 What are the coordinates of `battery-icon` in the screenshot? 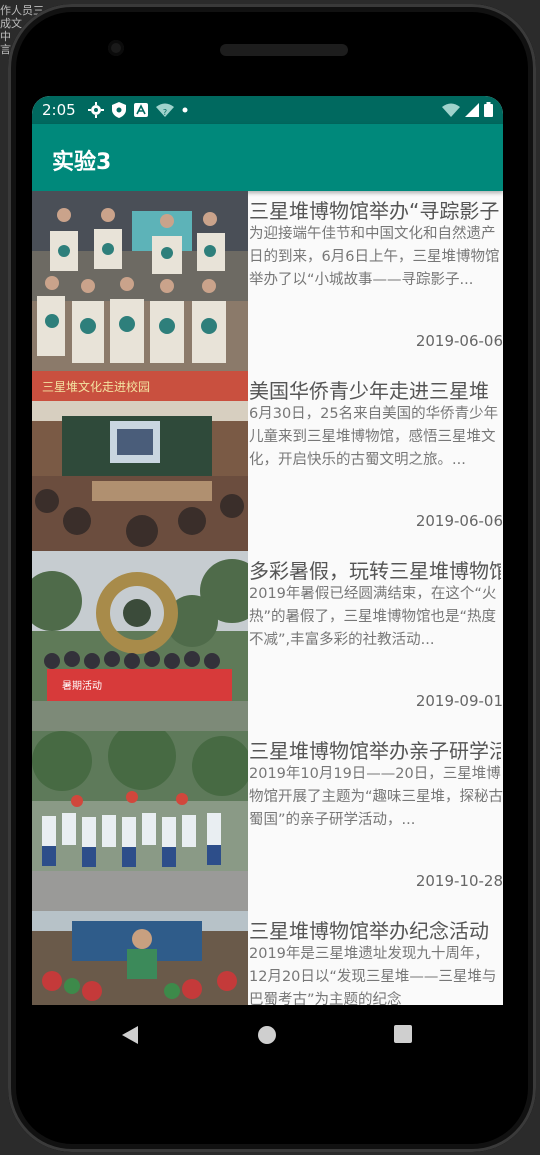 It's located at (488, 109).